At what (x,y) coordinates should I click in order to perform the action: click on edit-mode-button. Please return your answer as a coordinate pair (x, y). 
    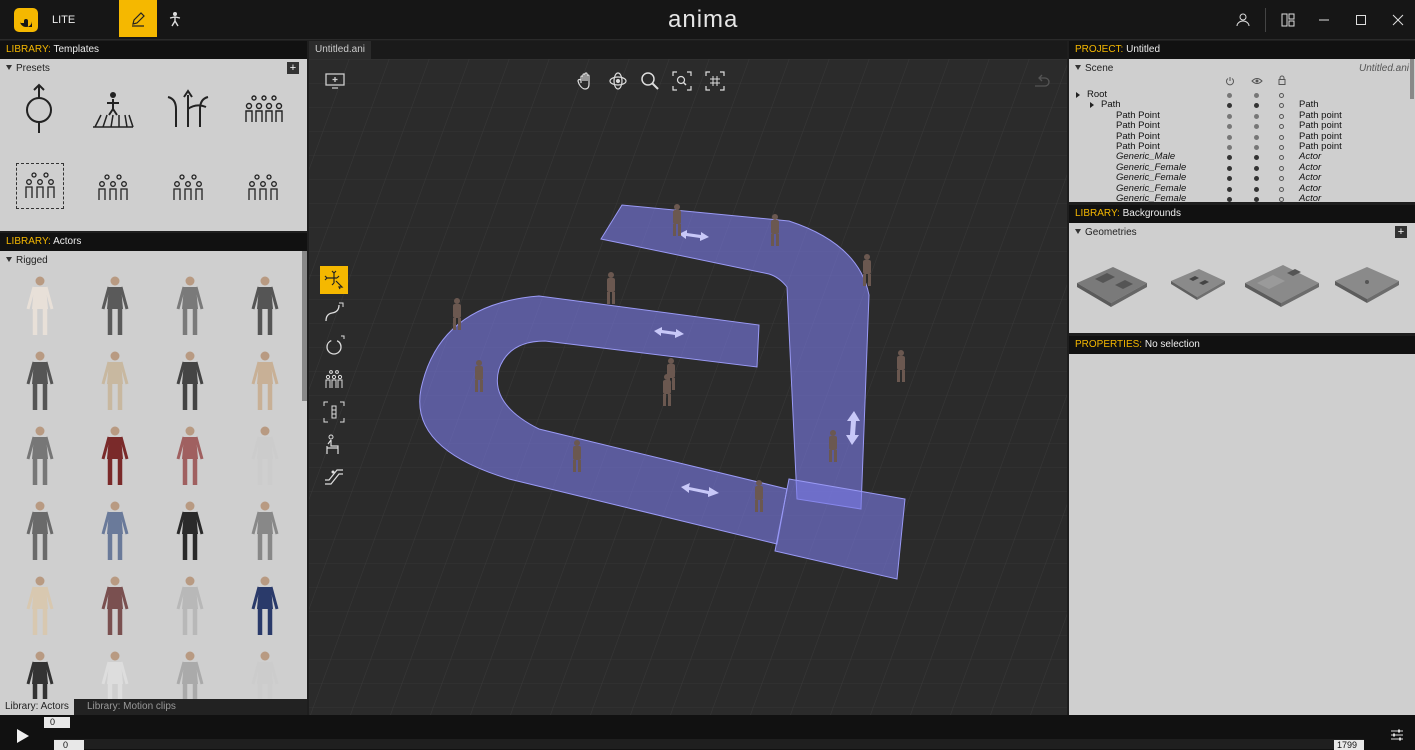
    Looking at the image, I should click on (138, 18).